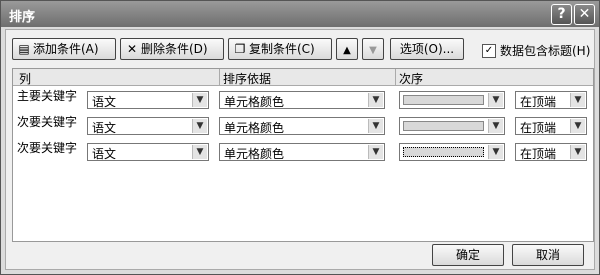 This screenshot has height=275, width=600. I want to click on help-button: ?, so click(561, 14).